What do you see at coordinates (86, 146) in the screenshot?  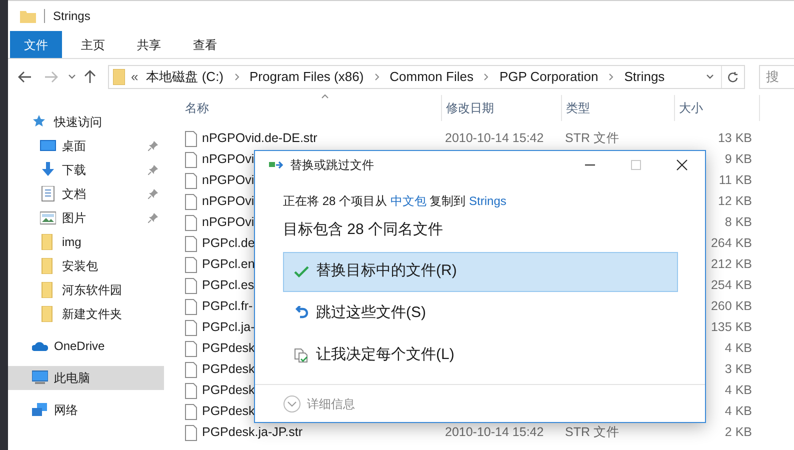 I see `sidebar-item: 桌面` at bounding box center [86, 146].